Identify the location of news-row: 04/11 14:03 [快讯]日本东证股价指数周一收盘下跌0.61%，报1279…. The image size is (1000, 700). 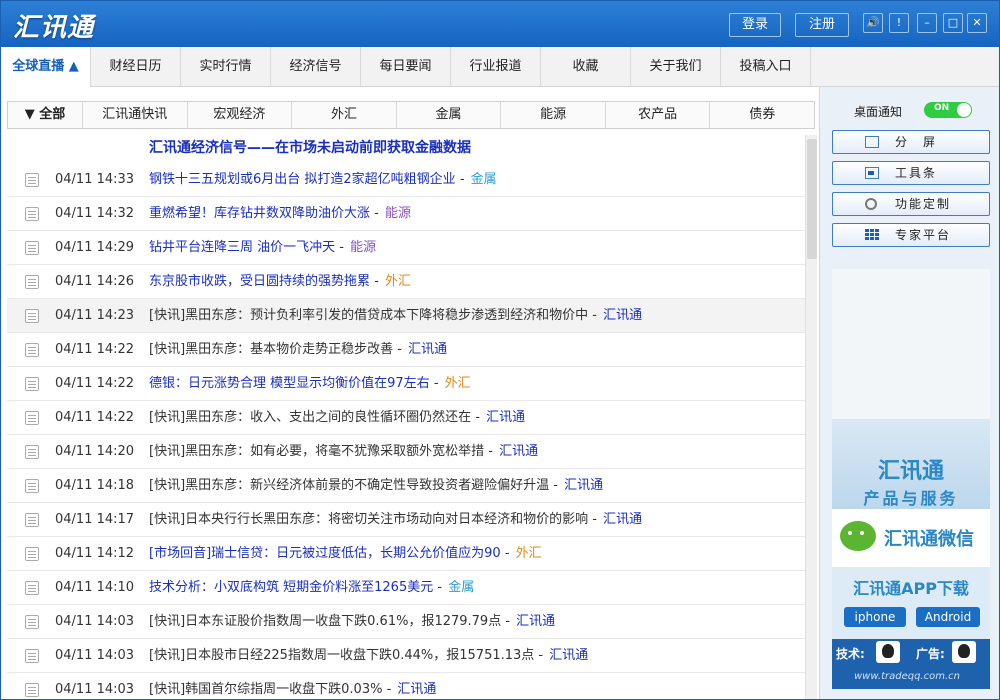
(406, 622).